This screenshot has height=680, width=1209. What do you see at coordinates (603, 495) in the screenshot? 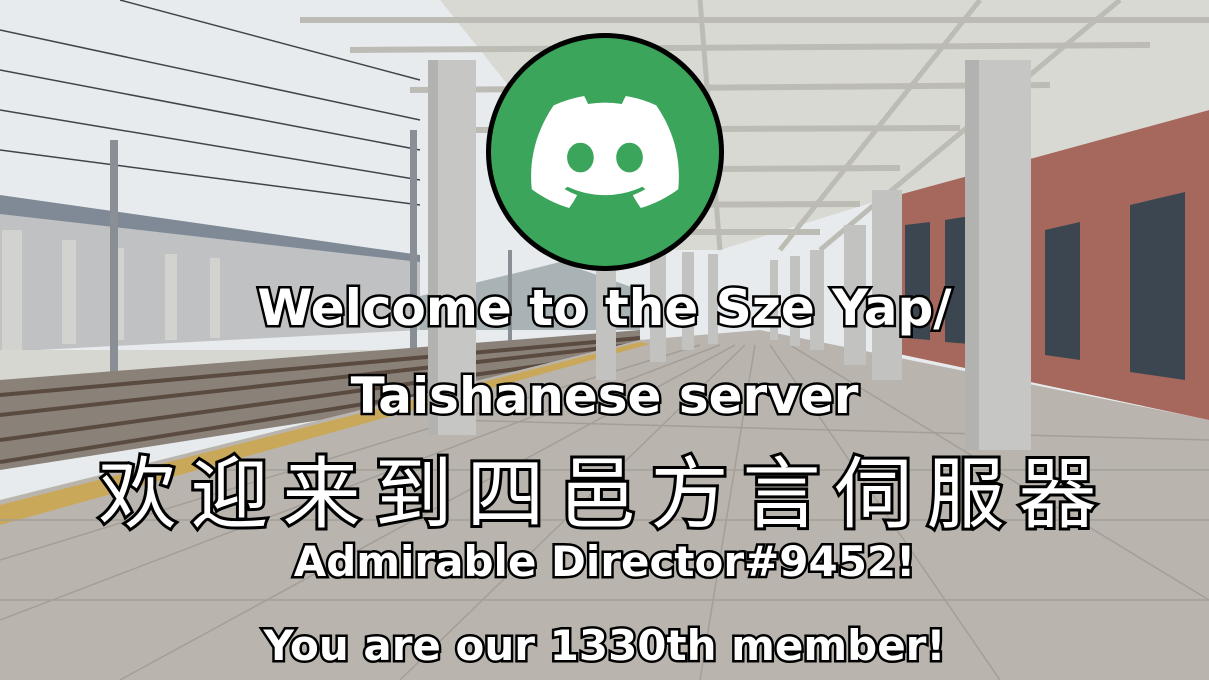
I see `welcome-chinese: 欢迎来到四邑方言伺服器` at bounding box center [603, 495].